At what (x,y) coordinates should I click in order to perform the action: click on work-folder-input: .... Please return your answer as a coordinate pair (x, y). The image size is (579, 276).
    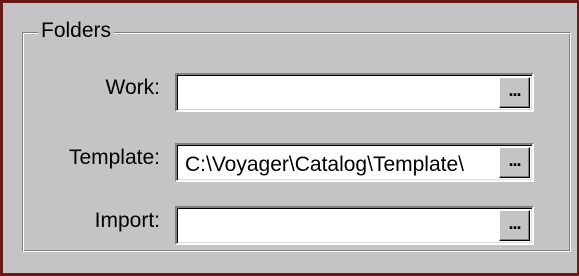
    Looking at the image, I should click on (354, 92).